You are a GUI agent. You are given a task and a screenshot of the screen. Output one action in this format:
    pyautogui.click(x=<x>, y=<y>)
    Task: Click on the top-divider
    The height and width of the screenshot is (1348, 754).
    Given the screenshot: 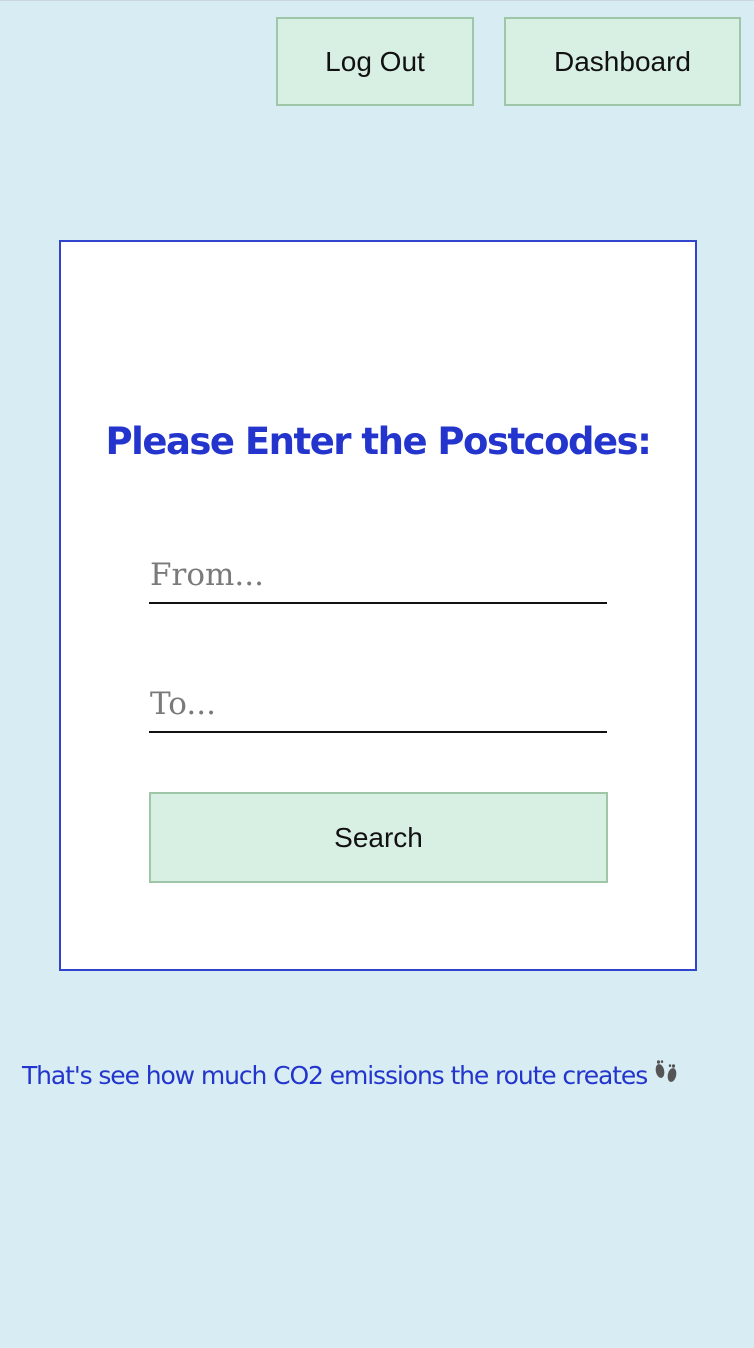 What is the action you would take?
    pyautogui.click(x=377, y=0)
    